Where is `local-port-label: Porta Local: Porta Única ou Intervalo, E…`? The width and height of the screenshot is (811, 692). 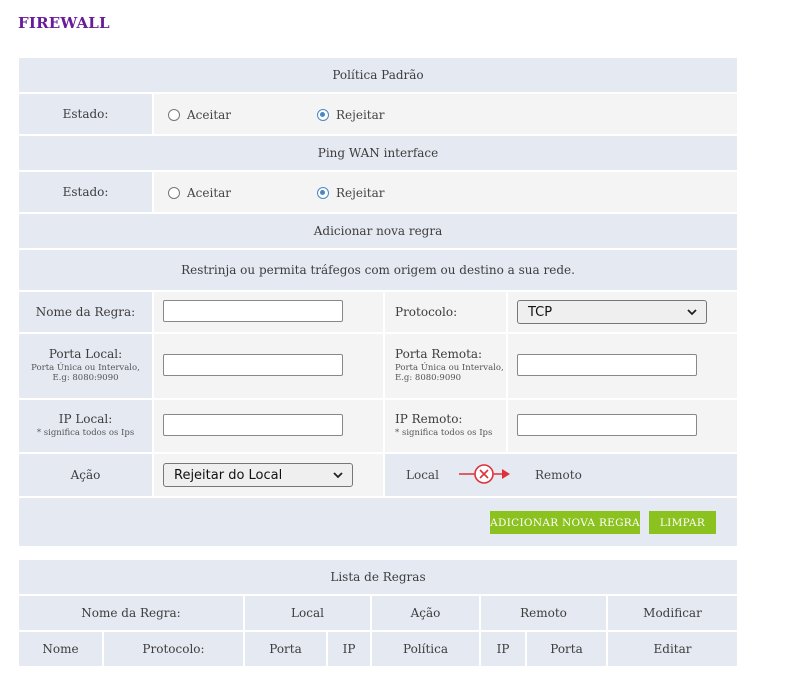 local-port-label: Porta Local: Porta Única ou Intervalo, E… is located at coordinates (85, 366).